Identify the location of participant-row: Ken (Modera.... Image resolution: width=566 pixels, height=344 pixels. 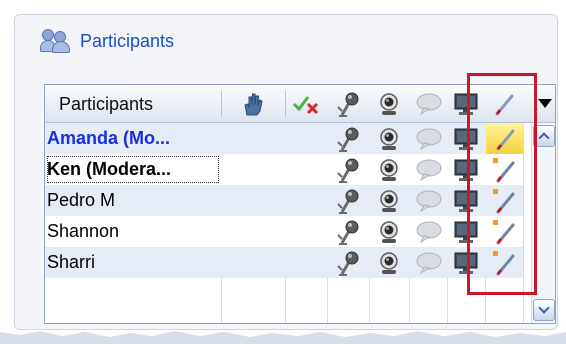
(284, 169).